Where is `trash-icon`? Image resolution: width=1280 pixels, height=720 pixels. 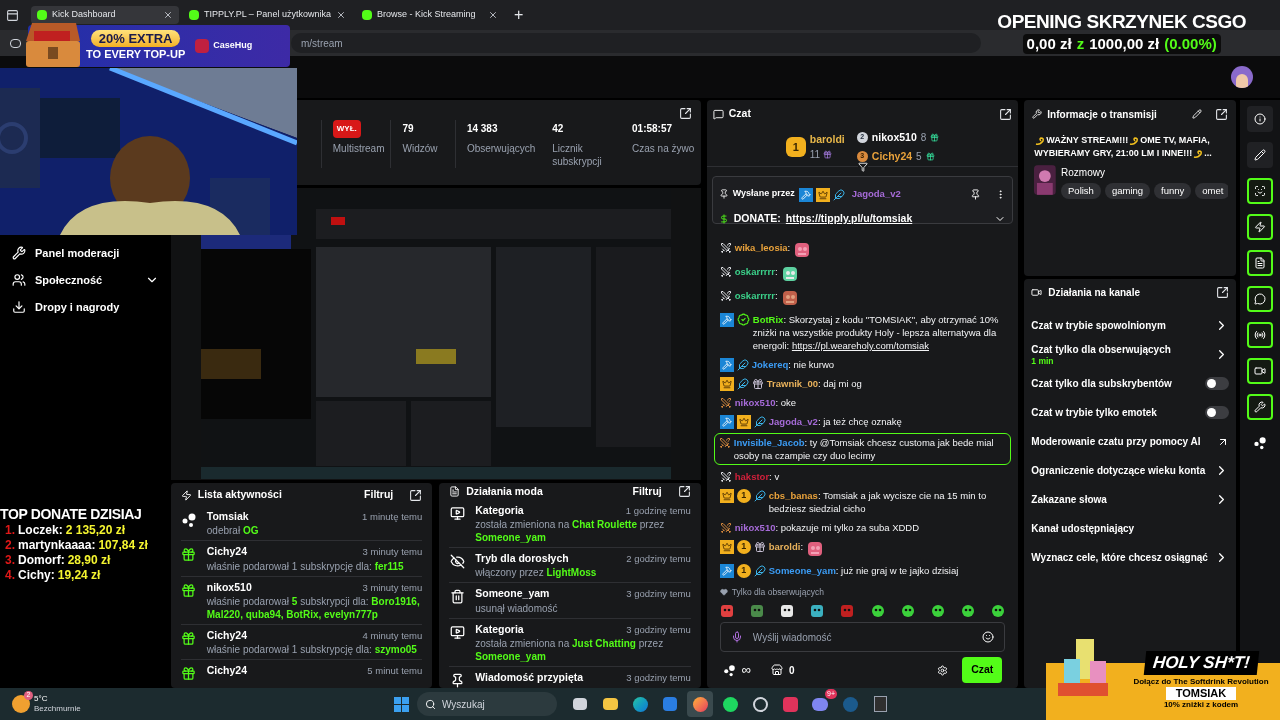 trash-icon is located at coordinates (457, 597).